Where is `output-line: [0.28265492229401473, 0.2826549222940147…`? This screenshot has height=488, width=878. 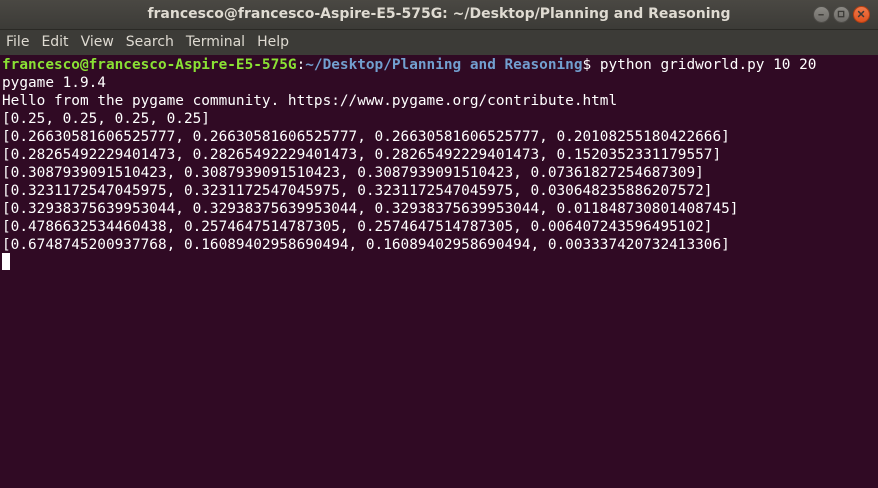 output-line: [0.28265492229401473, 0.2826549222940147… is located at coordinates (362, 155).